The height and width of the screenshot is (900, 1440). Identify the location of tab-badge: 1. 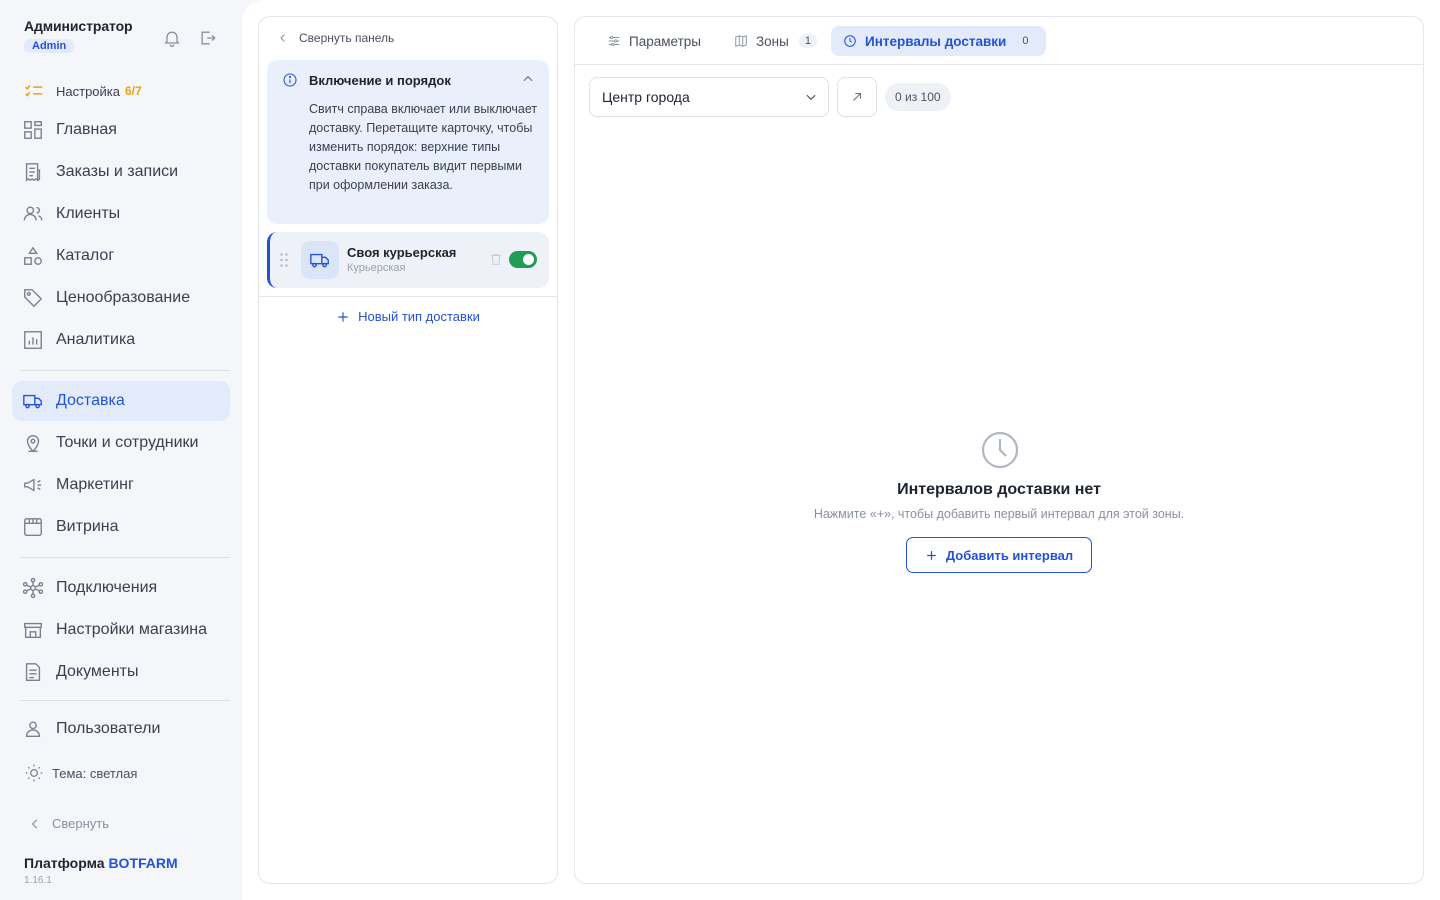
(807, 41).